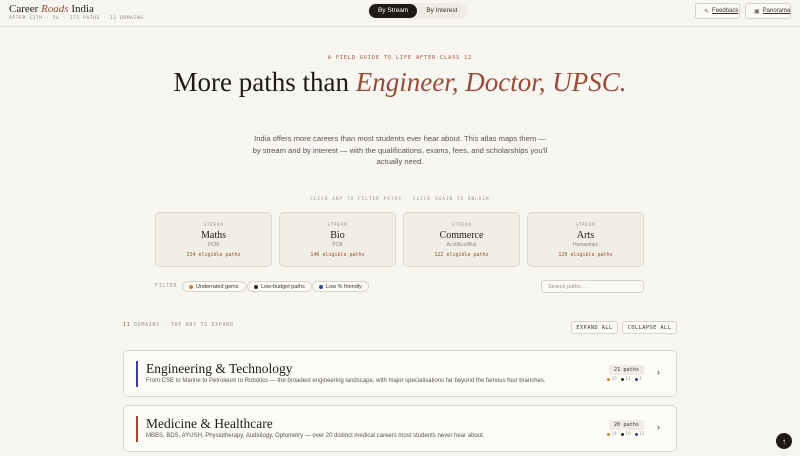  I want to click on brand-word-1: Career, so click(24, 9).